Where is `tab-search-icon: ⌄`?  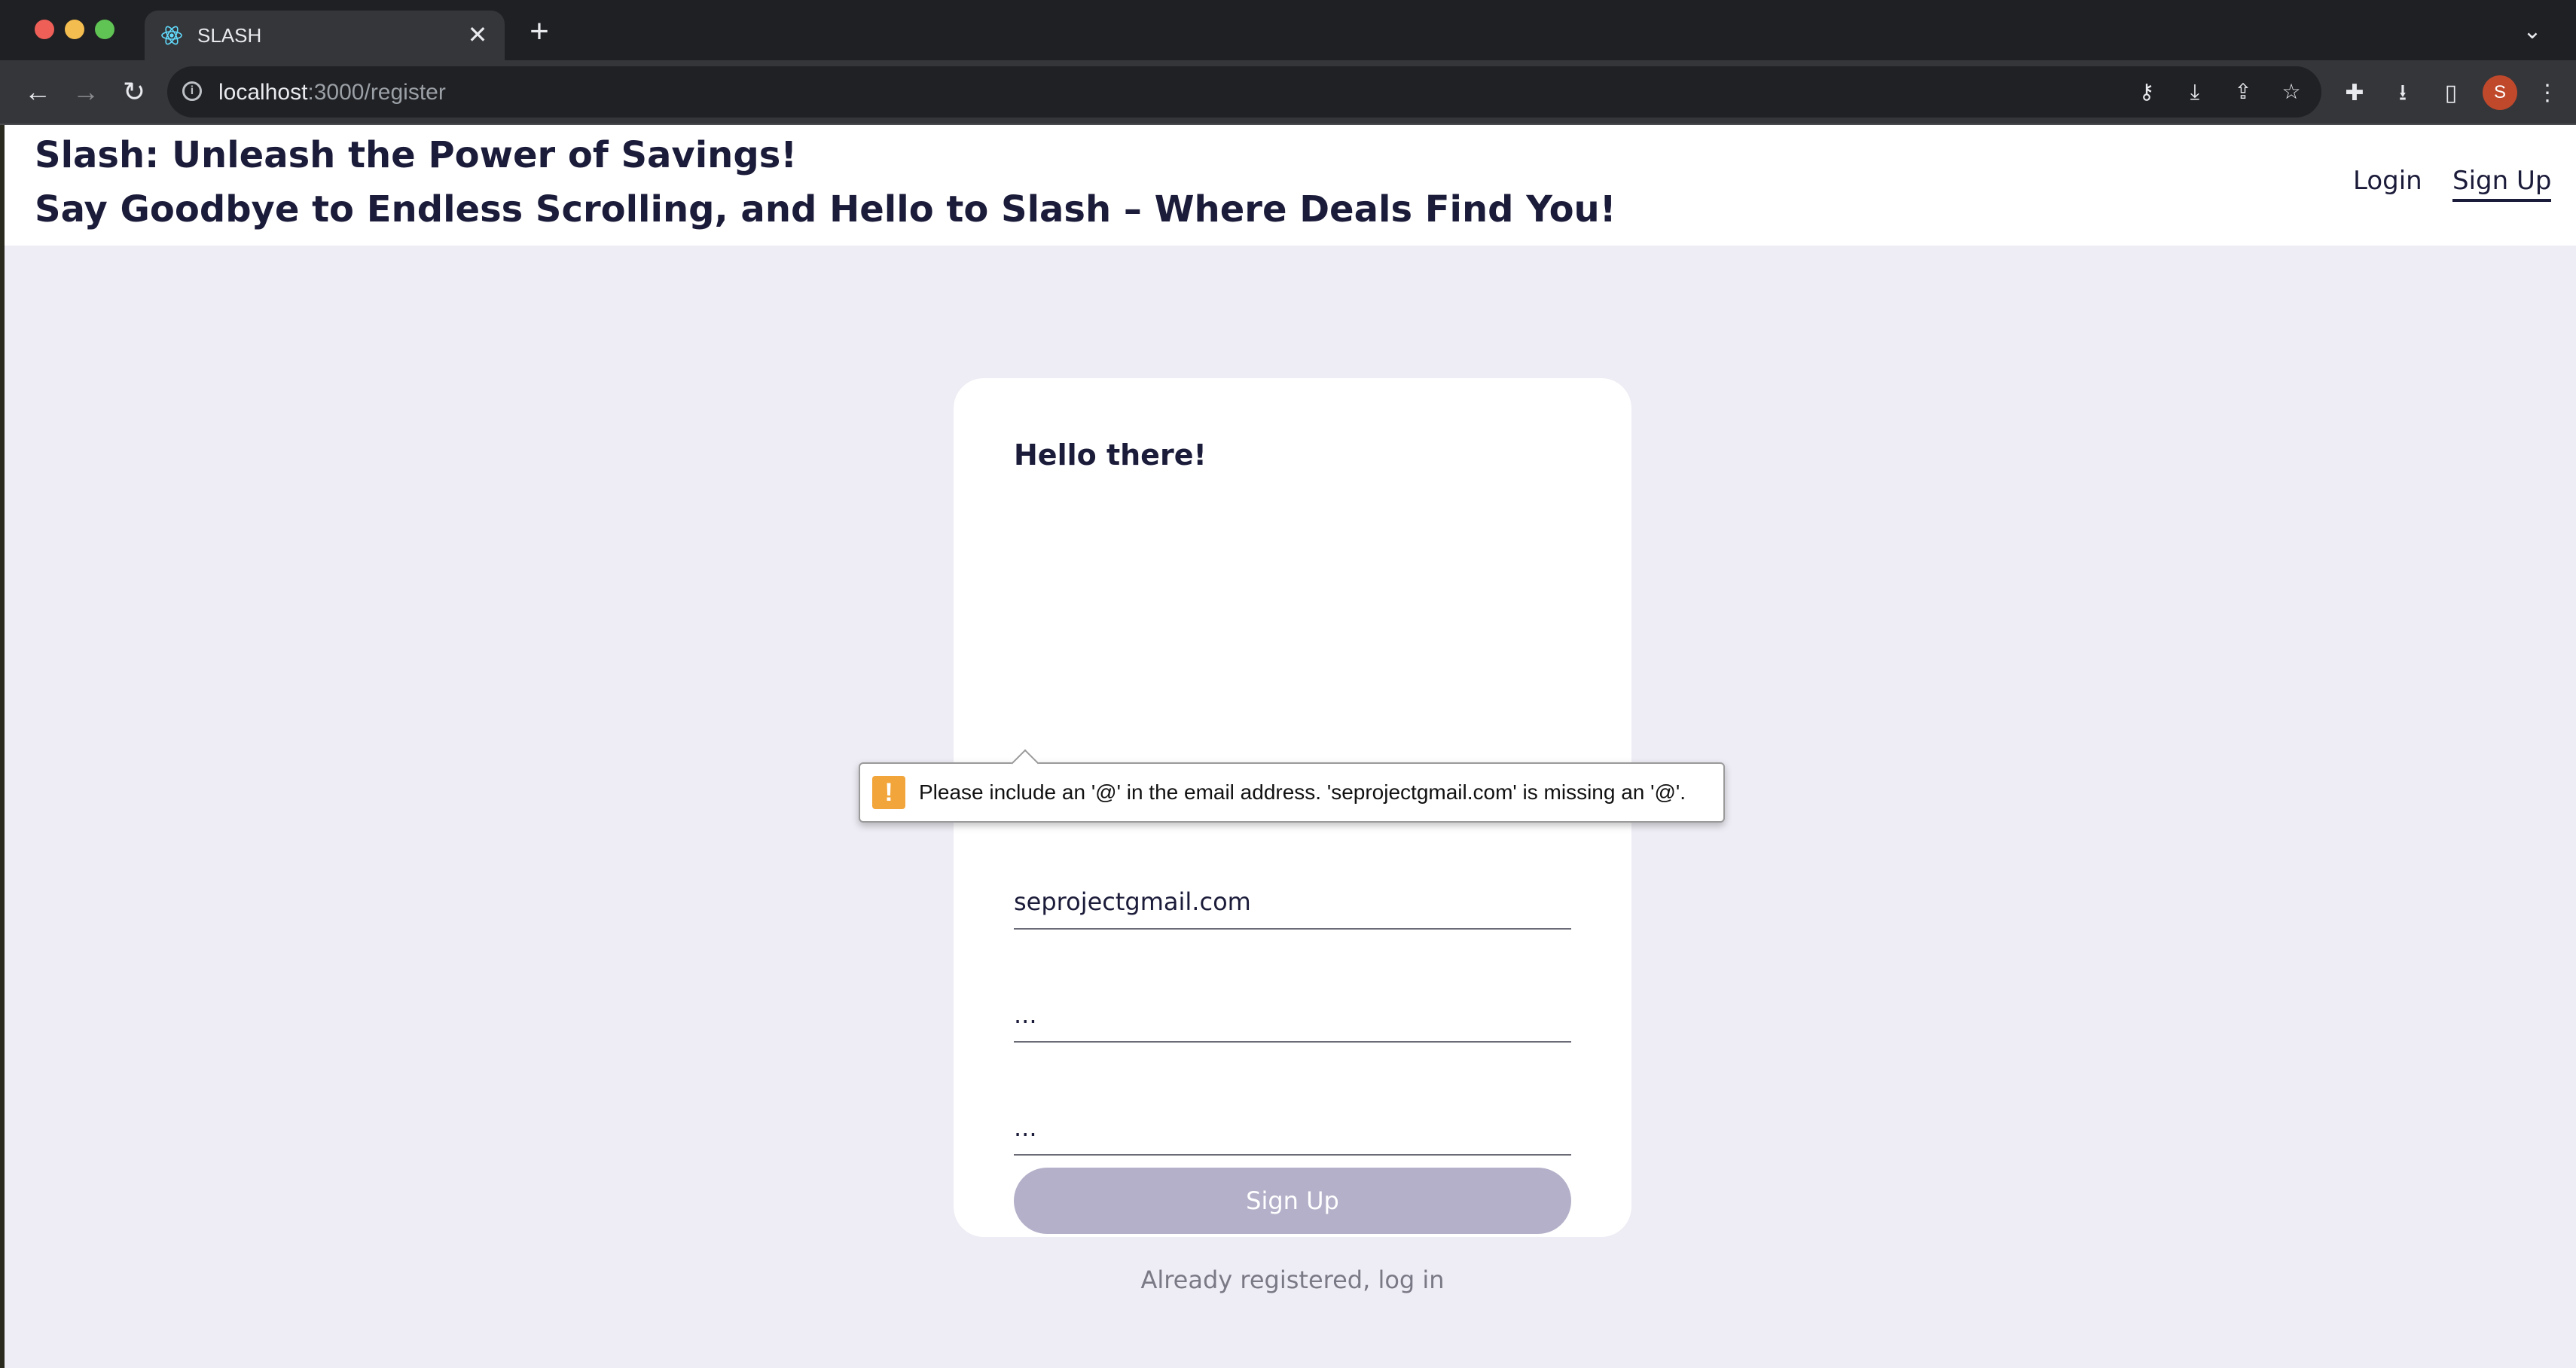
tab-search-icon: ⌄ is located at coordinates (2533, 31).